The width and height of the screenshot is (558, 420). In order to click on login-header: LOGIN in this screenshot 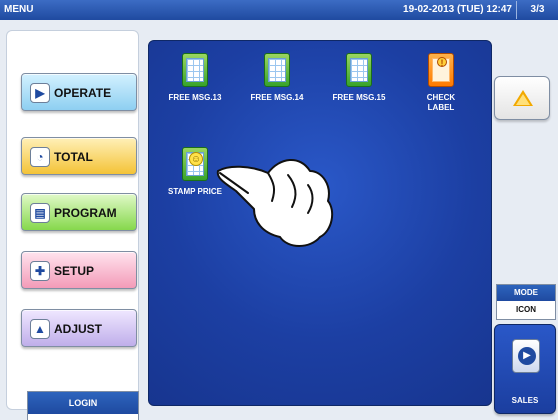, I will do `click(83, 403)`.